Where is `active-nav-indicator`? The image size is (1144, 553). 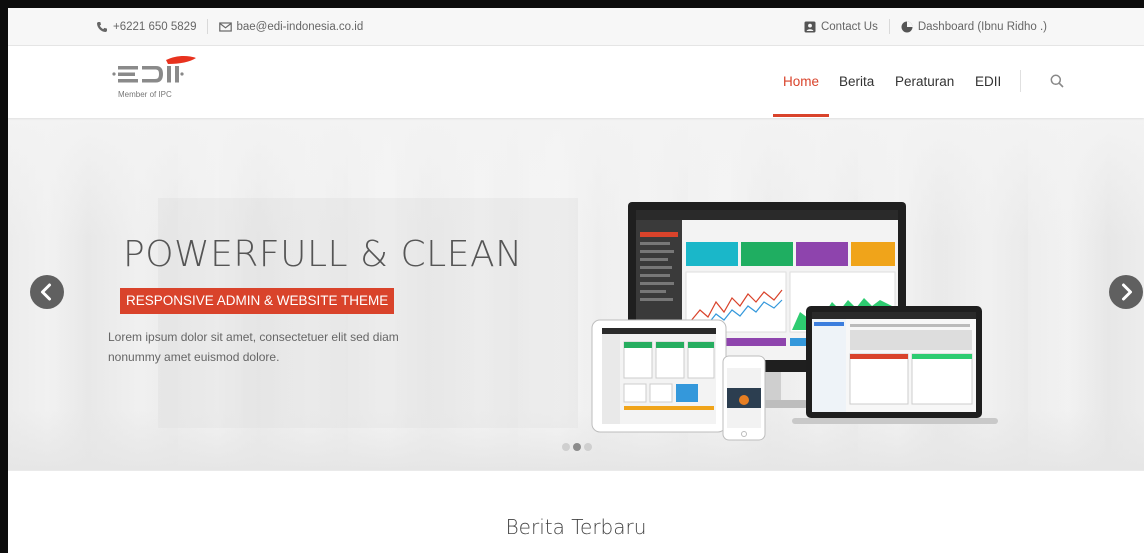
active-nav-indicator is located at coordinates (801, 115).